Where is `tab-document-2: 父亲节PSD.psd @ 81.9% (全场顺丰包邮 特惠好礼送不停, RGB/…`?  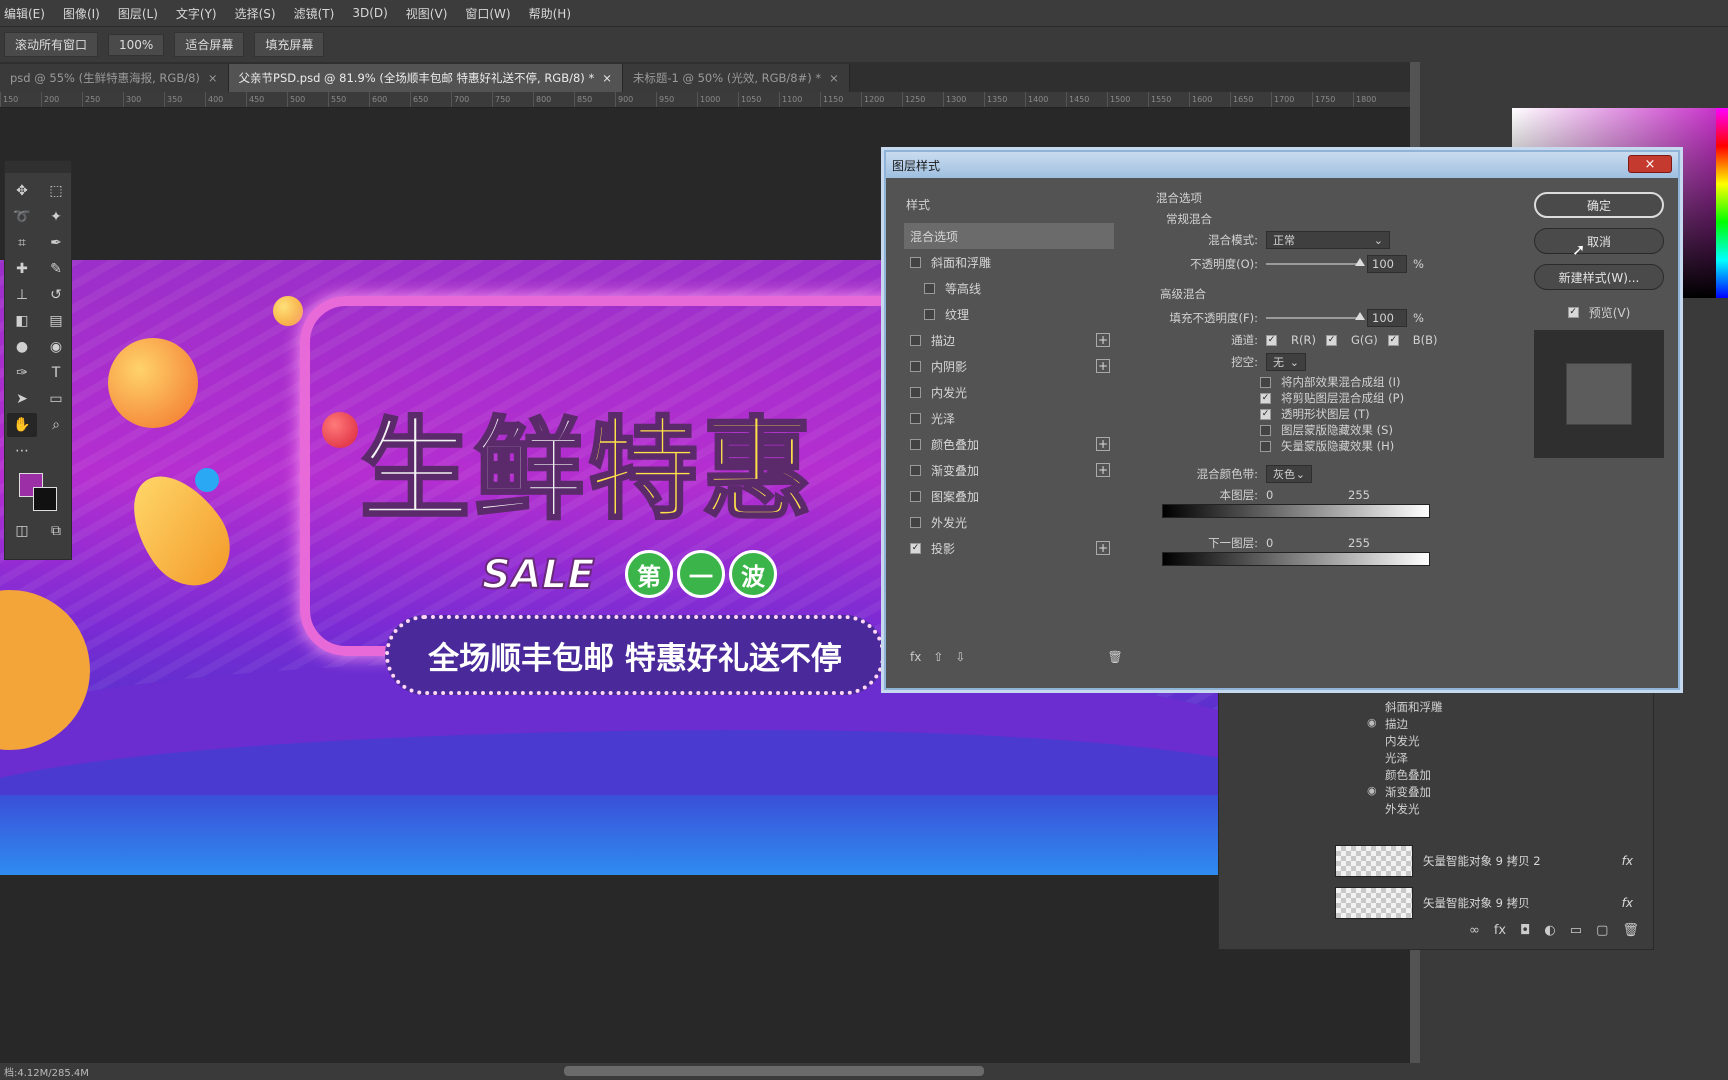 tab-document-2: 父亲节PSD.psd @ 81.9% (全场顺丰包邮 特惠好礼送不停, RGB/… is located at coordinates (425, 78).